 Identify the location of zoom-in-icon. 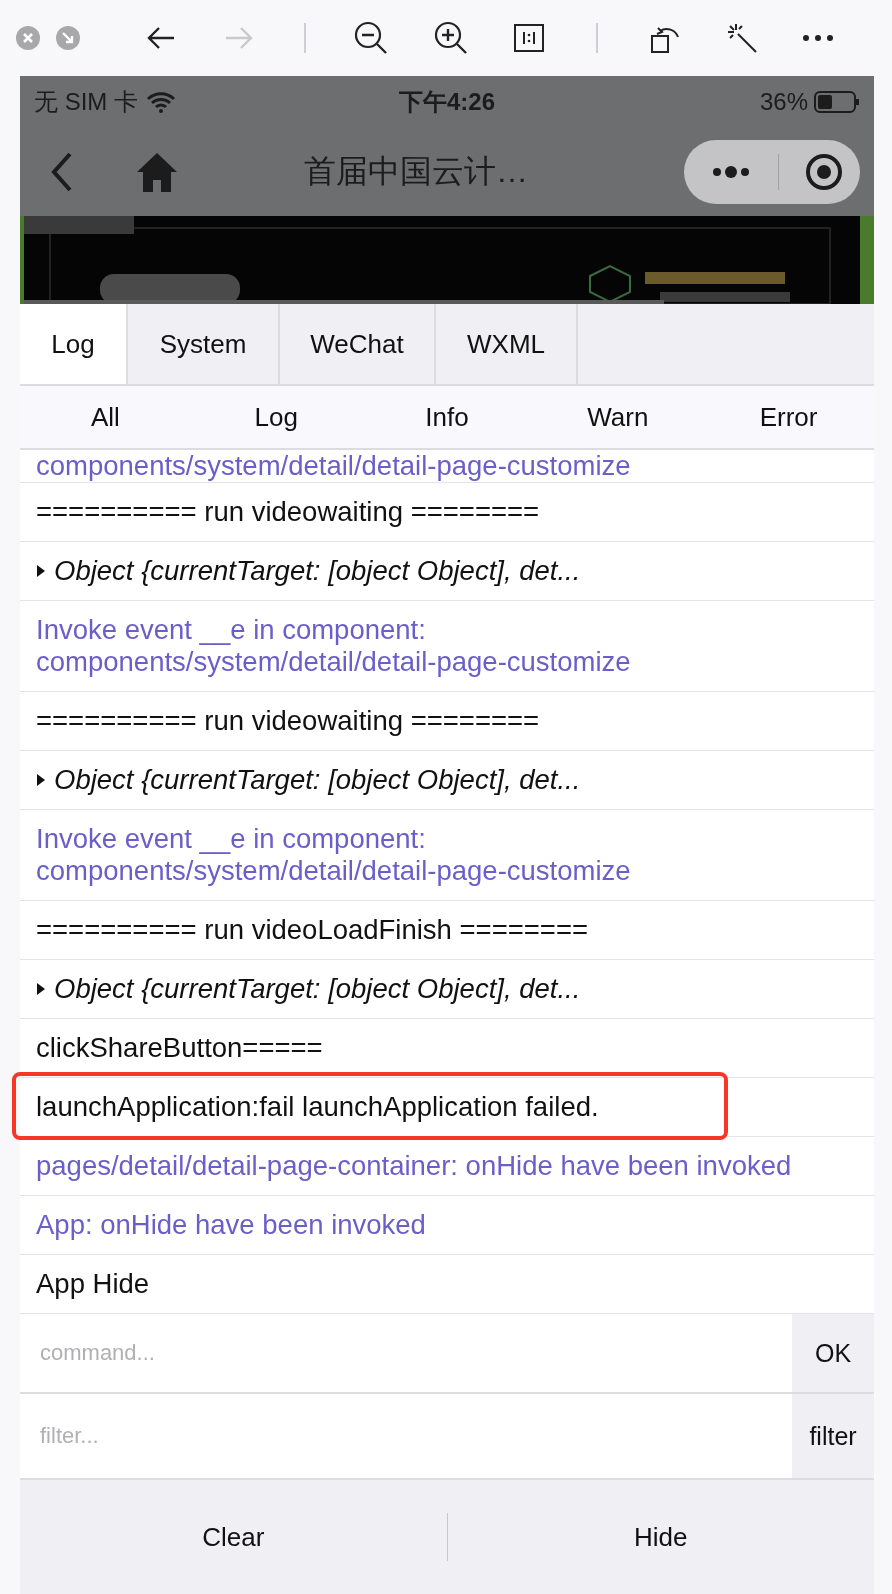
(451, 38).